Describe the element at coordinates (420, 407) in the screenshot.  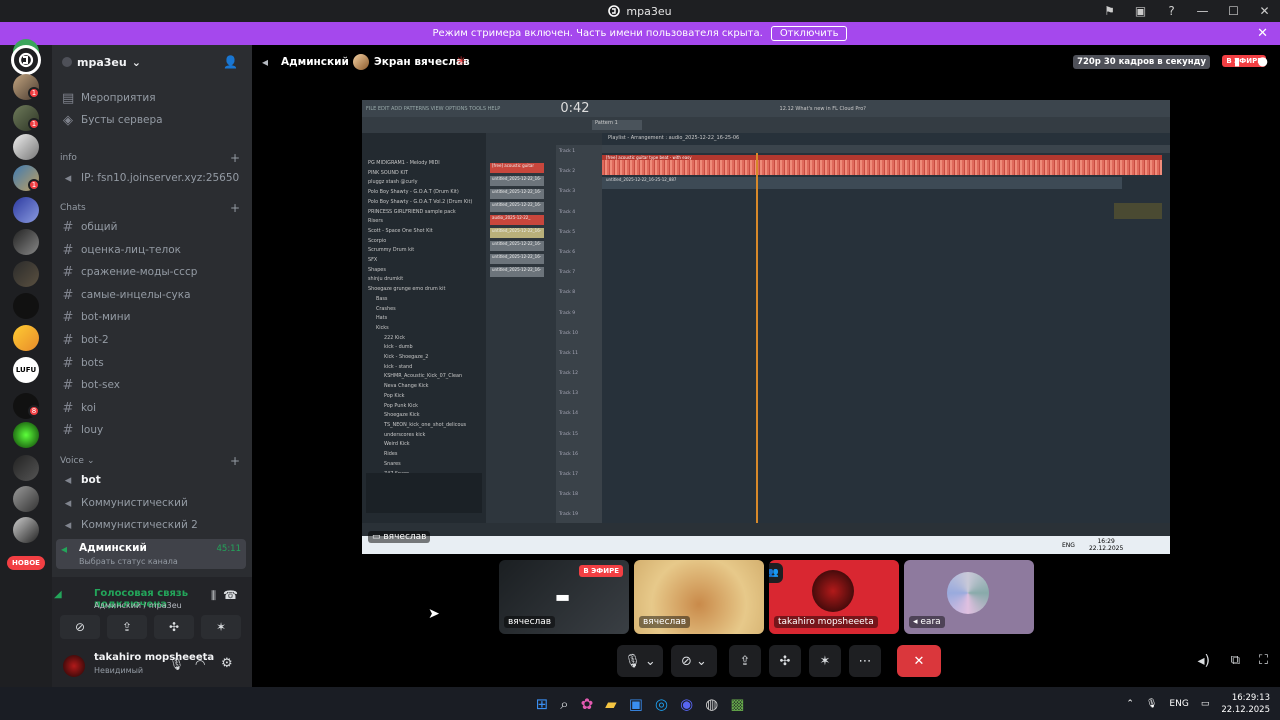
I see `browser-item: Pop Punk Kick` at that location.